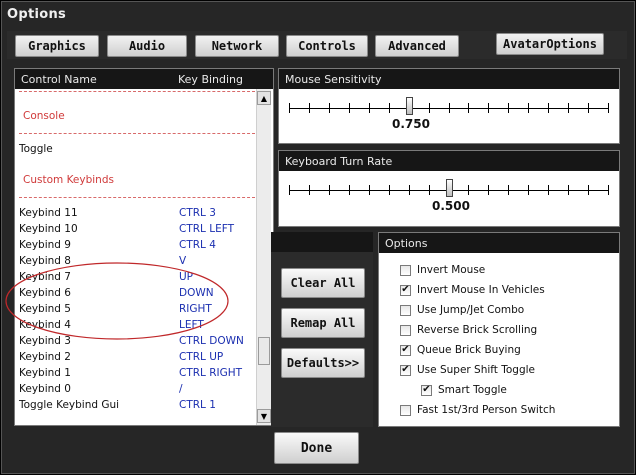 The width and height of the screenshot is (636, 475). What do you see at coordinates (137, 229) in the screenshot?
I see `table-row: Keybind 10 CTRL LEFT` at bounding box center [137, 229].